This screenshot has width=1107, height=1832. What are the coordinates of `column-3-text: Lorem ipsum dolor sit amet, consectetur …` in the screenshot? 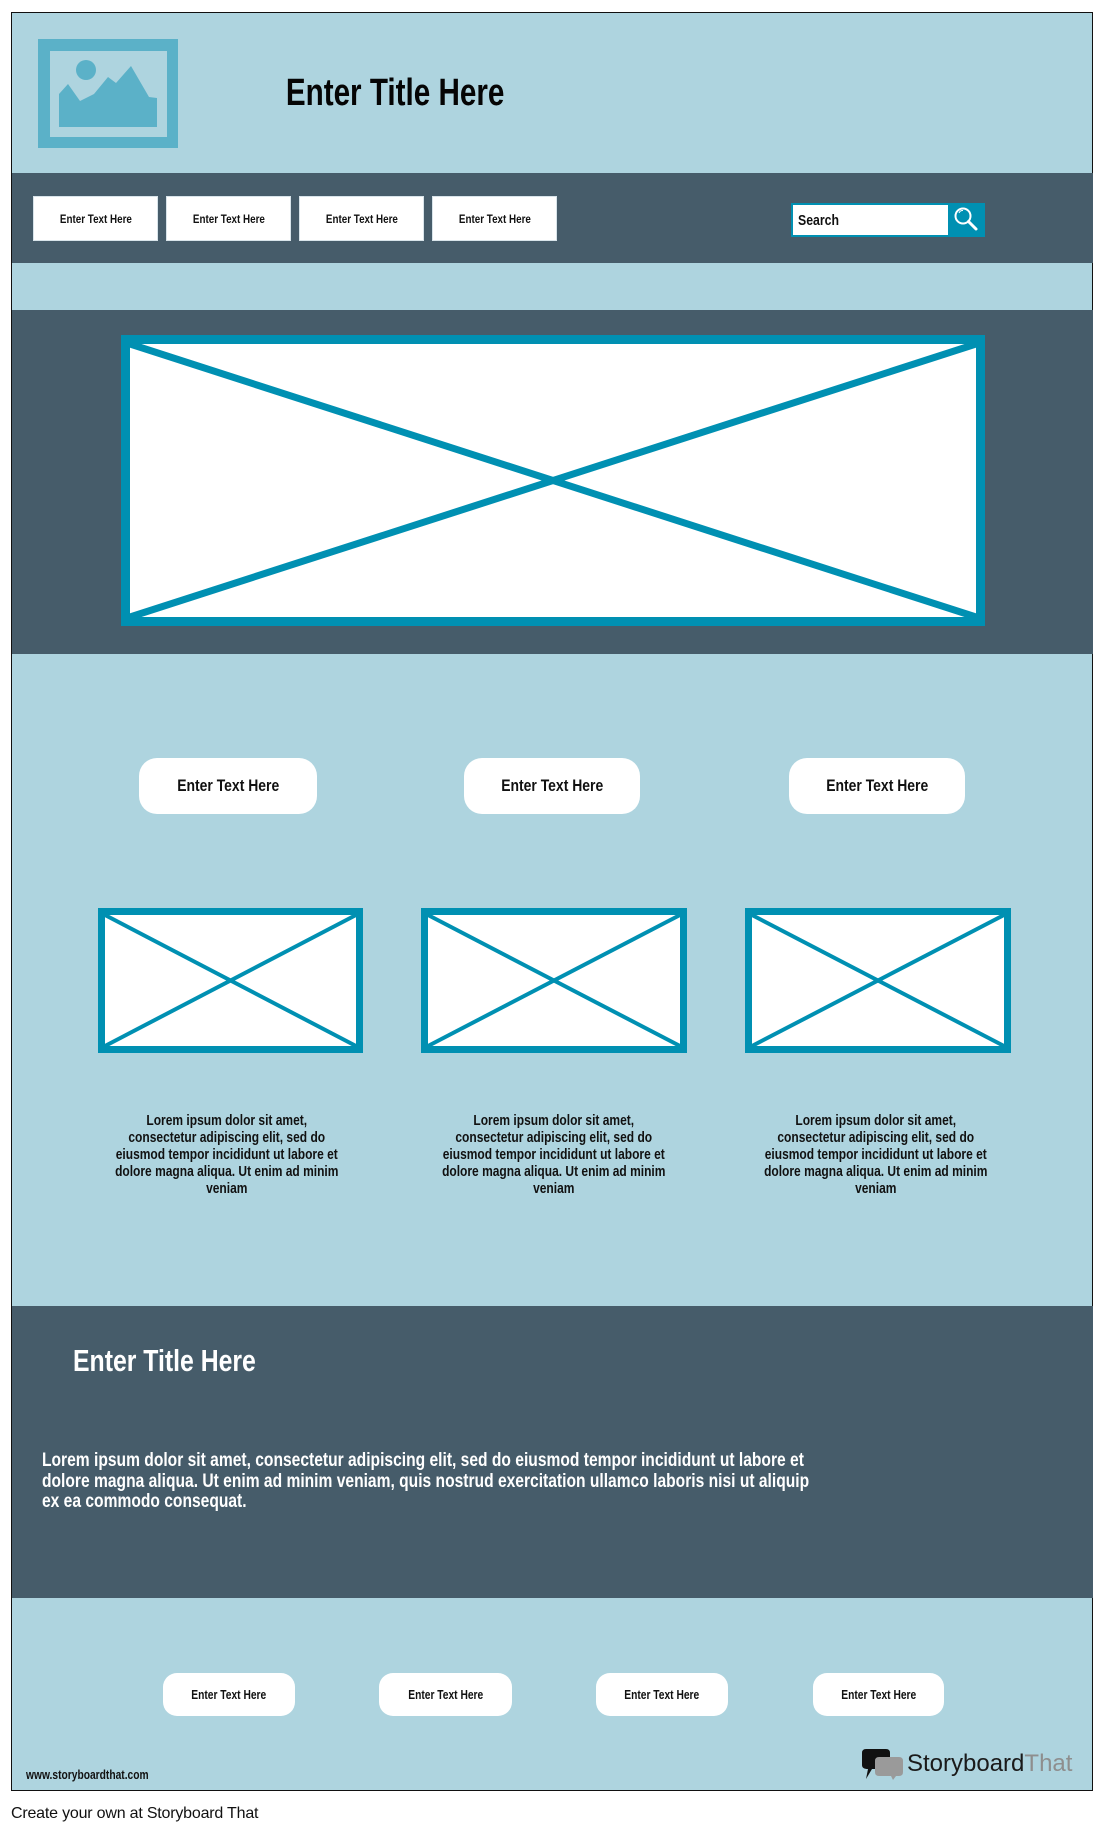 It's located at (876, 1154).